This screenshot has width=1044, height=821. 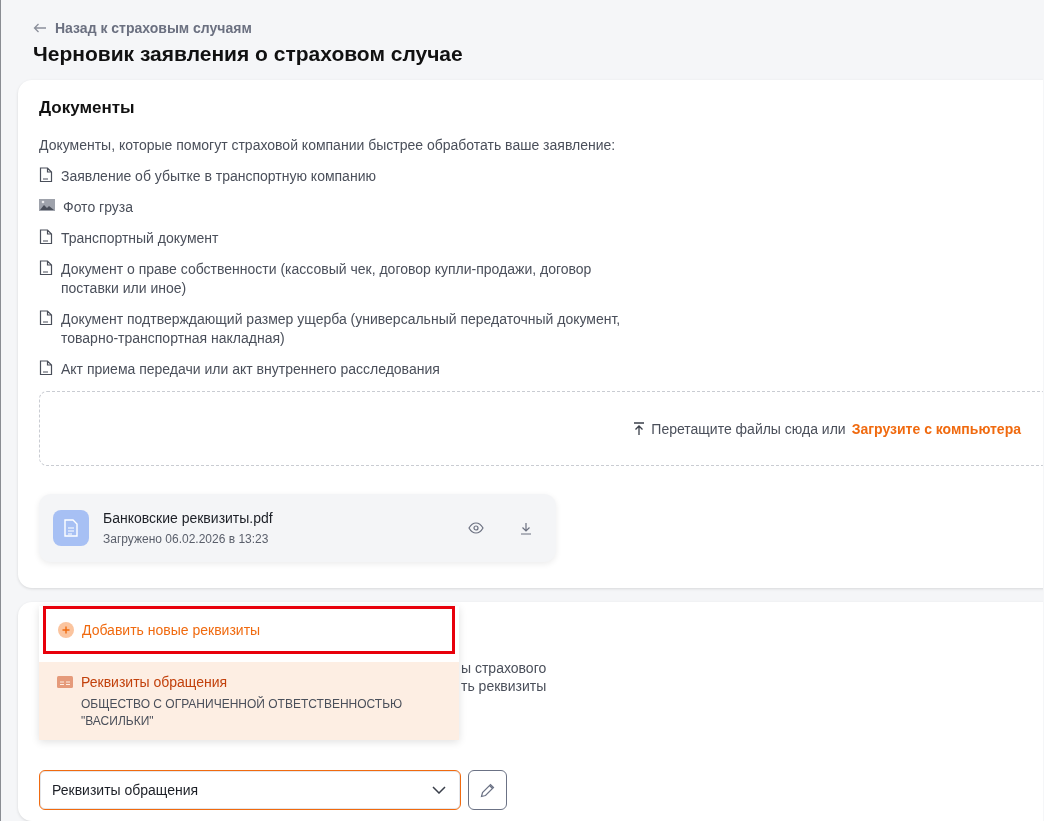 What do you see at coordinates (504, 668) in the screenshot?
I see `covered-text: ы страхового` at bounding box center [504, 668].